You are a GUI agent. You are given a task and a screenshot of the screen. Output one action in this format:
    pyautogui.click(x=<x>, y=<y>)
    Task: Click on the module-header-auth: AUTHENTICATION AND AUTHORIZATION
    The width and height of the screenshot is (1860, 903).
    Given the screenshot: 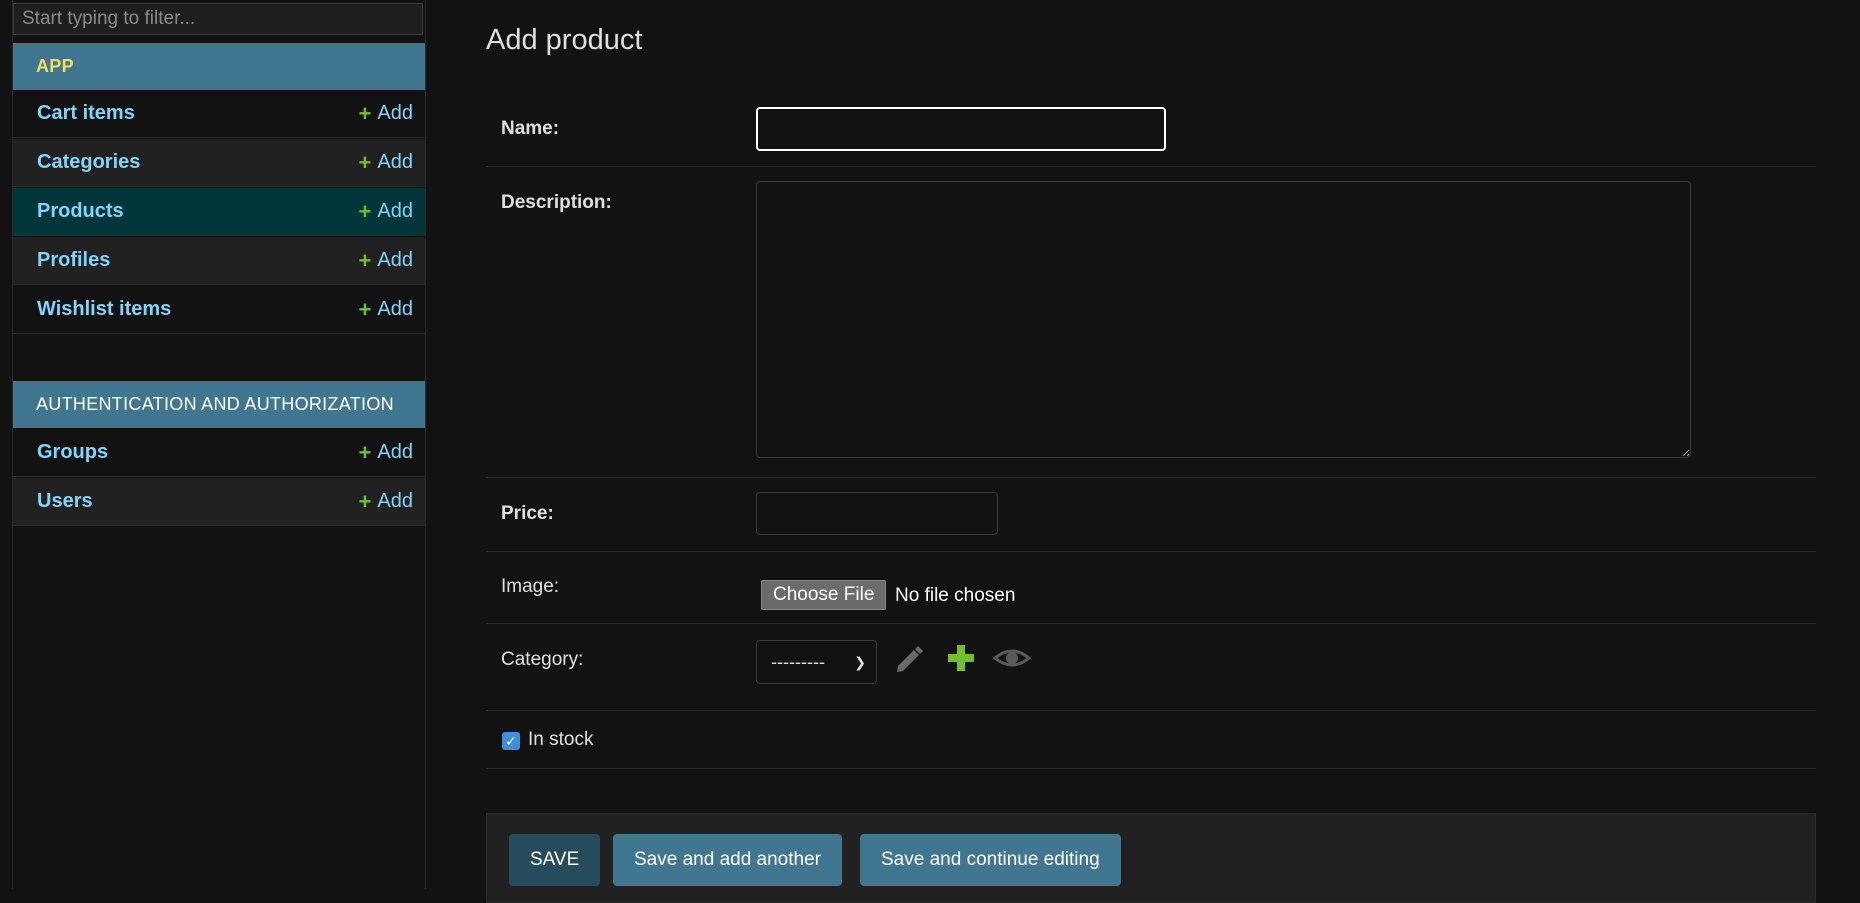 What is the action you would take?
    pyautogui.click(x=219, y=404)
    